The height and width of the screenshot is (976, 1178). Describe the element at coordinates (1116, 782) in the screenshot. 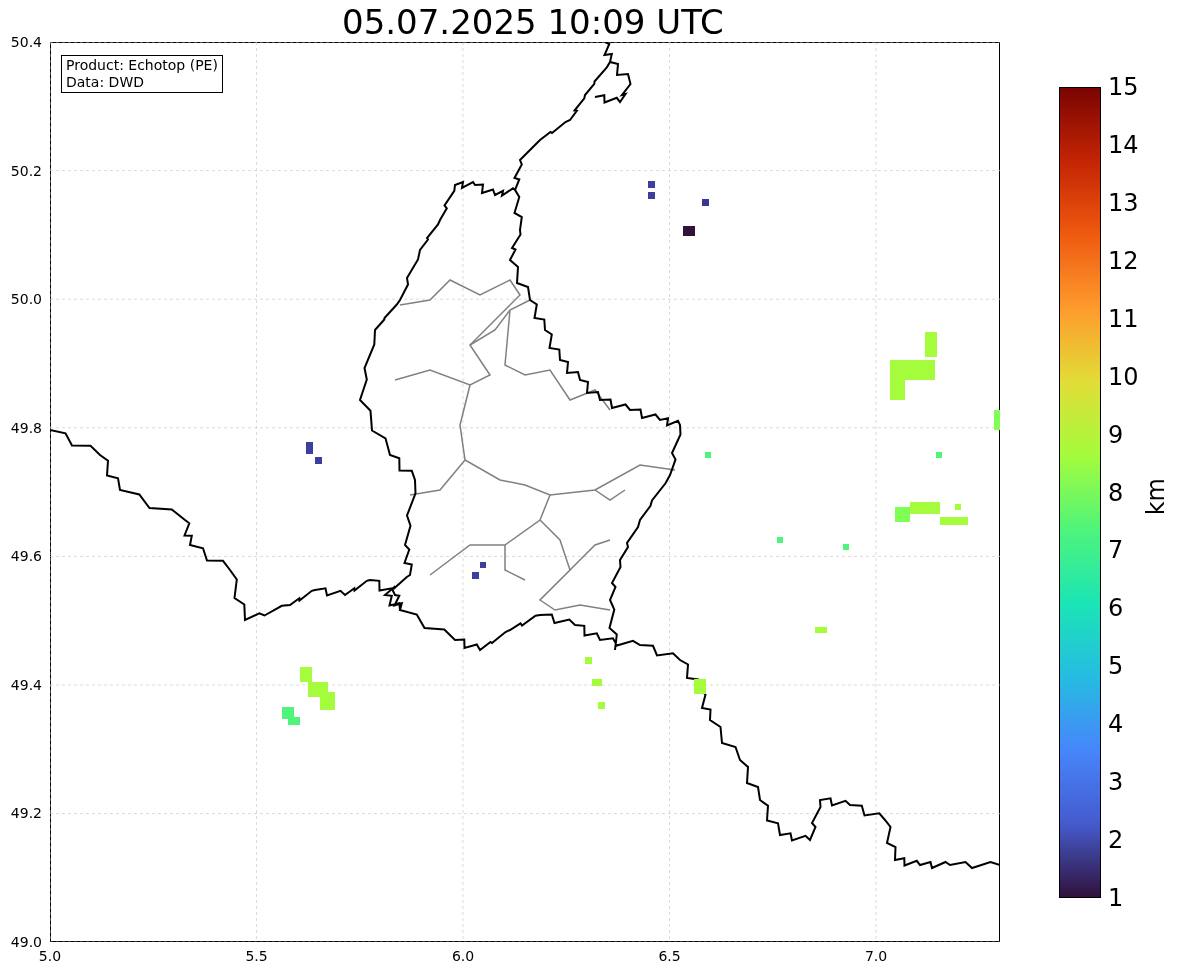

I see `colorbar-tick-label: 3` at that location.